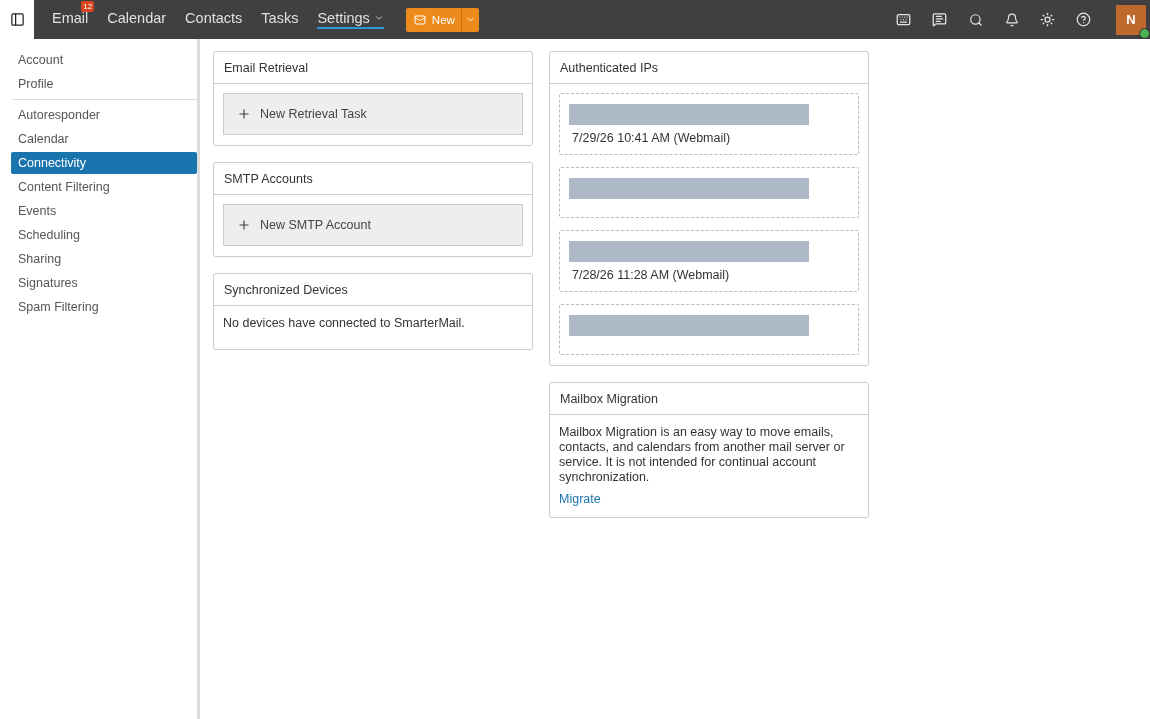 This screenshot has height=719, width=1150. I want to click on add-button: New Retrieval Task, so click(373, 114).